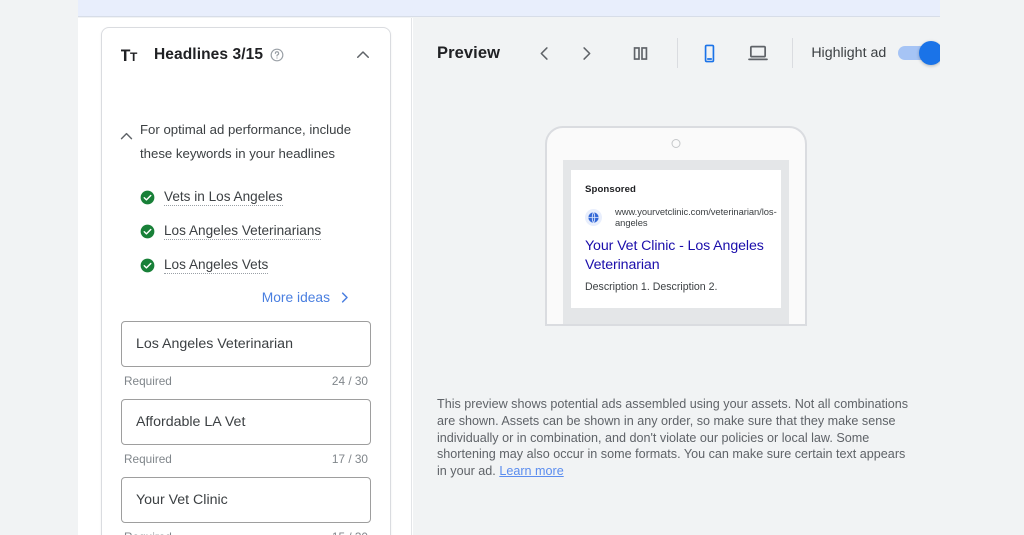  I want to click on headline-1-status: Required, so click(148, 381).